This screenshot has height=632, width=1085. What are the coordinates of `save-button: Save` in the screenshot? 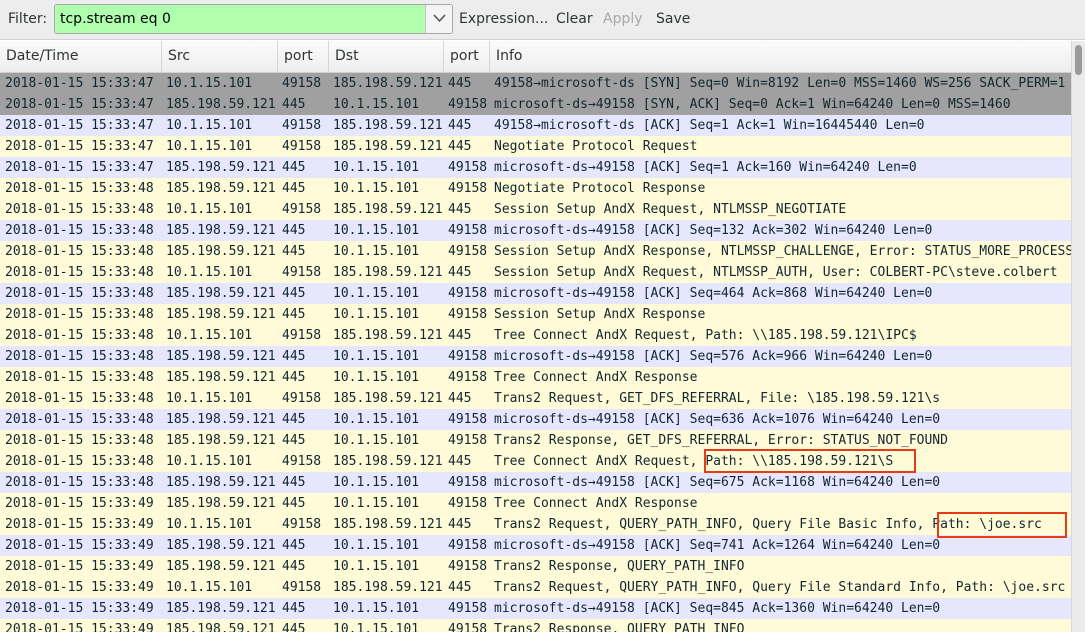 It's located at (673, 19).